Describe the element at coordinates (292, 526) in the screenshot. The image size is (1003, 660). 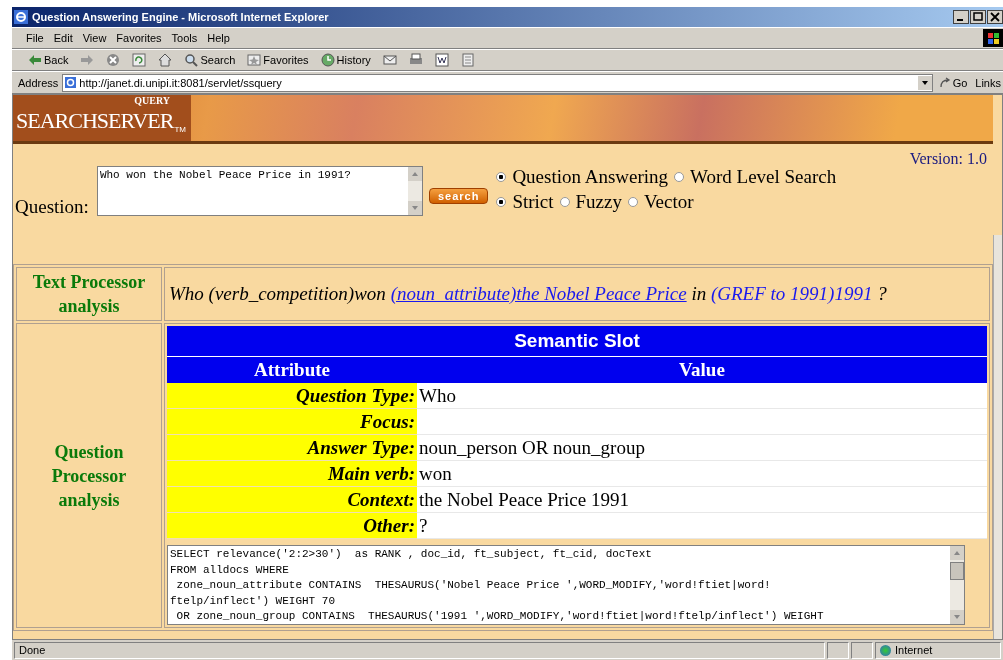
I see `attribute-cell: Other:` at that location.